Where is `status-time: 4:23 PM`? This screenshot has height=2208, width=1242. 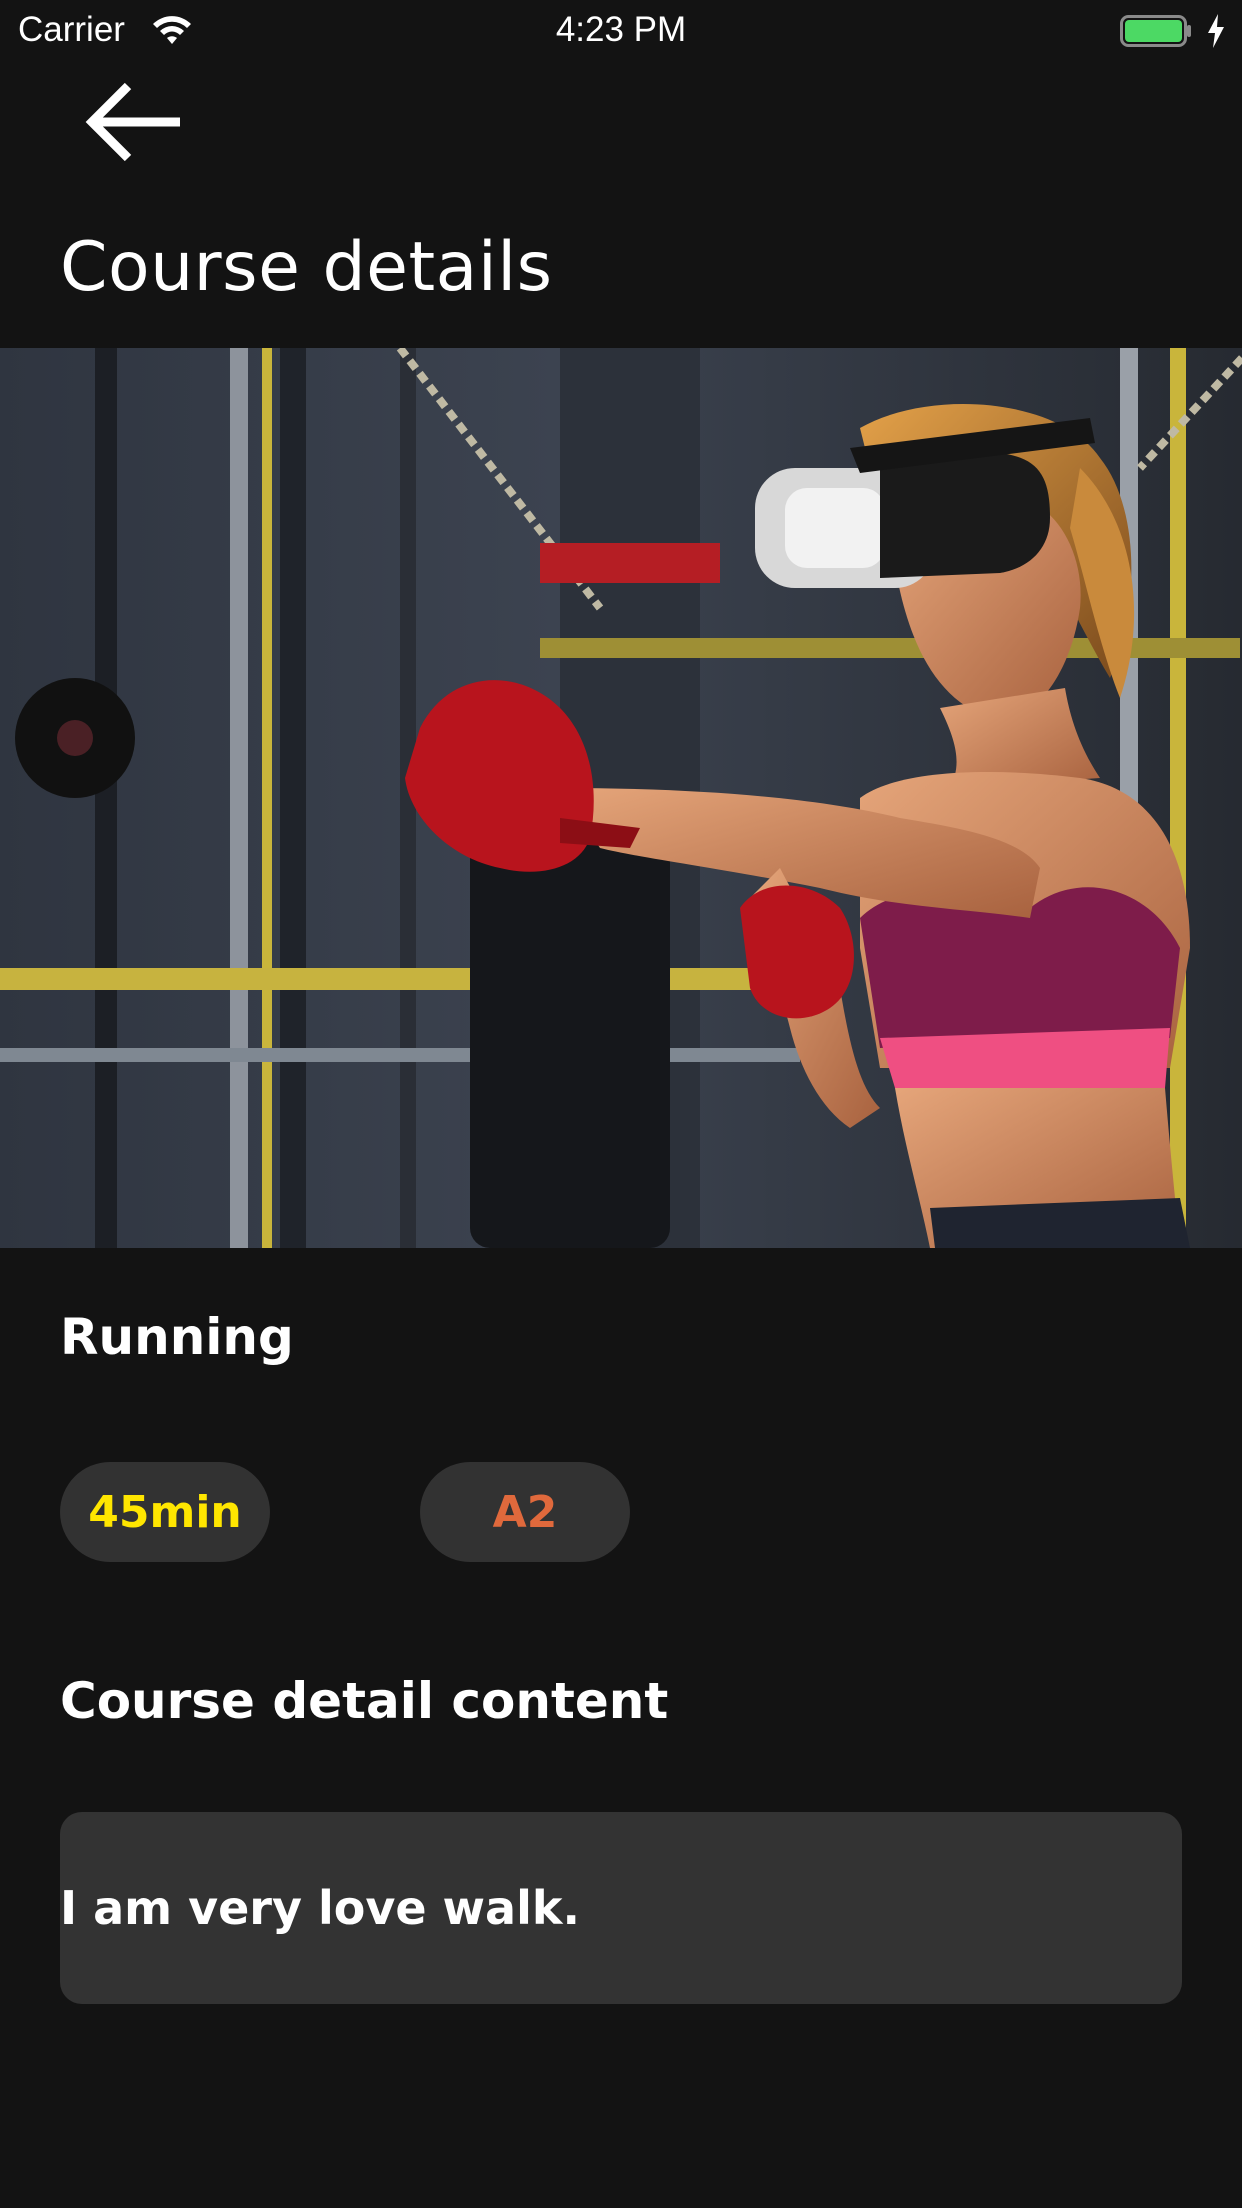
status-time: 4:23 PM is located at coordinates (621, 29).